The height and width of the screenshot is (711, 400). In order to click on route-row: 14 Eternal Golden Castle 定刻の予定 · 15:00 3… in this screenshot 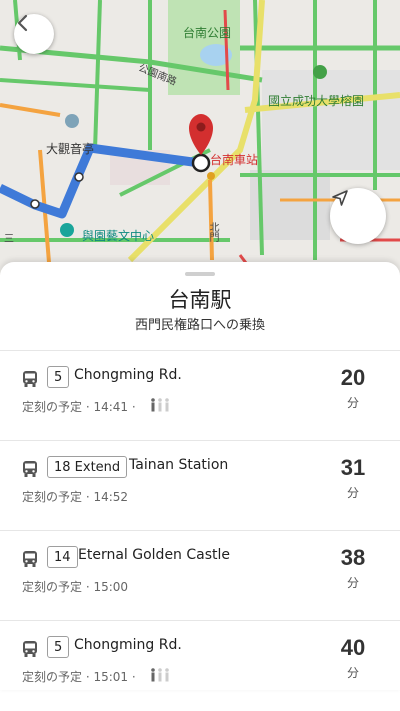, I will do `click(200, 575)`.